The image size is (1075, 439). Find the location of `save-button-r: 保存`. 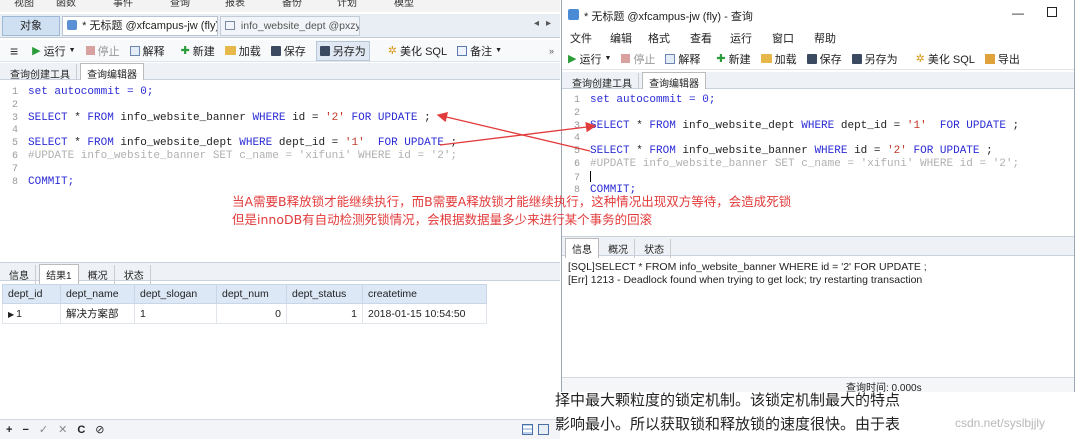

save-button-r: 保存 is located at coordinates (824, 59).